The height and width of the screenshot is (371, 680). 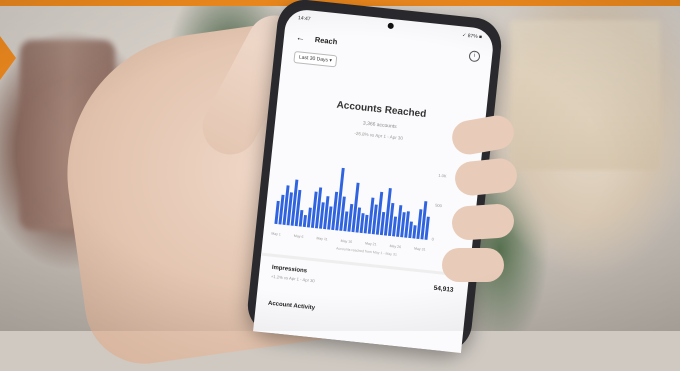 What do you see at coordinates (381, 110) in the screenshot?
I see `accounts-reached-title: Accounts Reached` at bounding box center [381, 110].